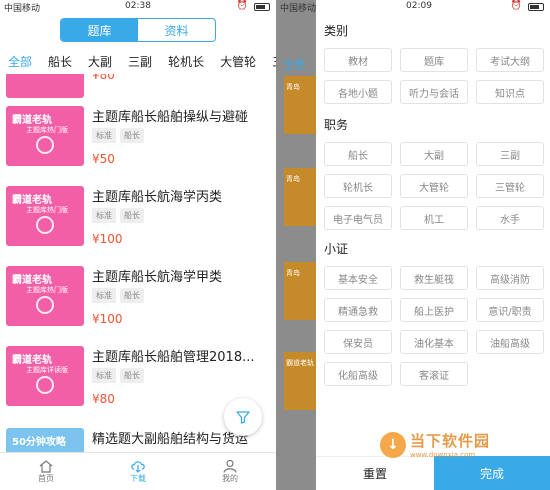  I want to click on filter-chip: 船长, so click(358, 154).